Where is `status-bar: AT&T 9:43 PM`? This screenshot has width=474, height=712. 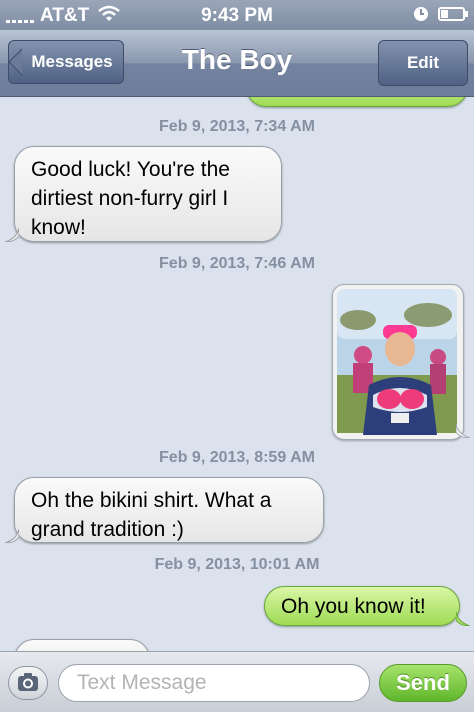 status-bar: AT&T 9:43 PM is located at coordinates (237, 15).